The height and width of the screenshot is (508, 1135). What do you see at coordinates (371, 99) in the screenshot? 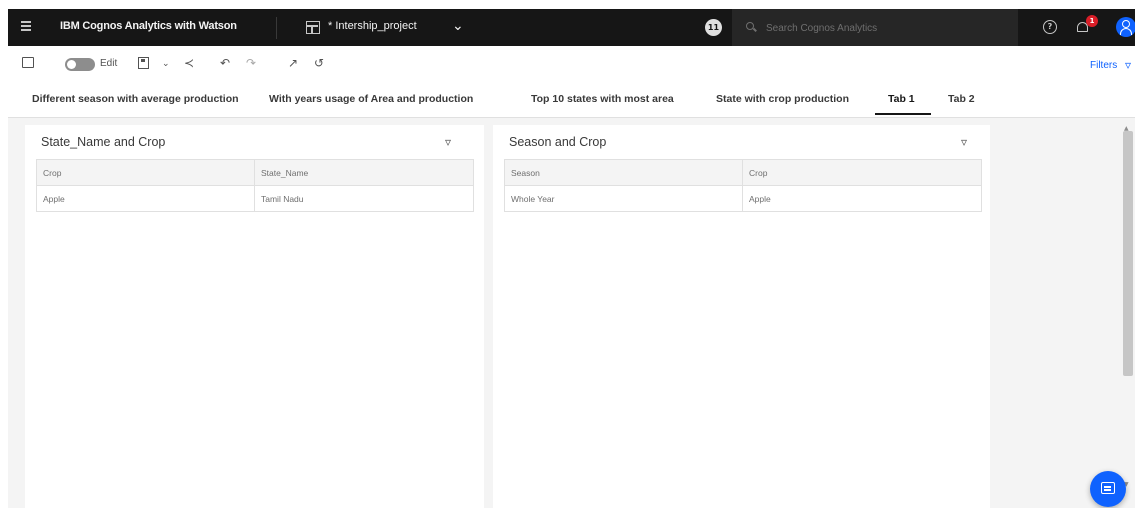
I see `tab-years-usage: With years usage of Area and production` at bounding box center [371, 99].